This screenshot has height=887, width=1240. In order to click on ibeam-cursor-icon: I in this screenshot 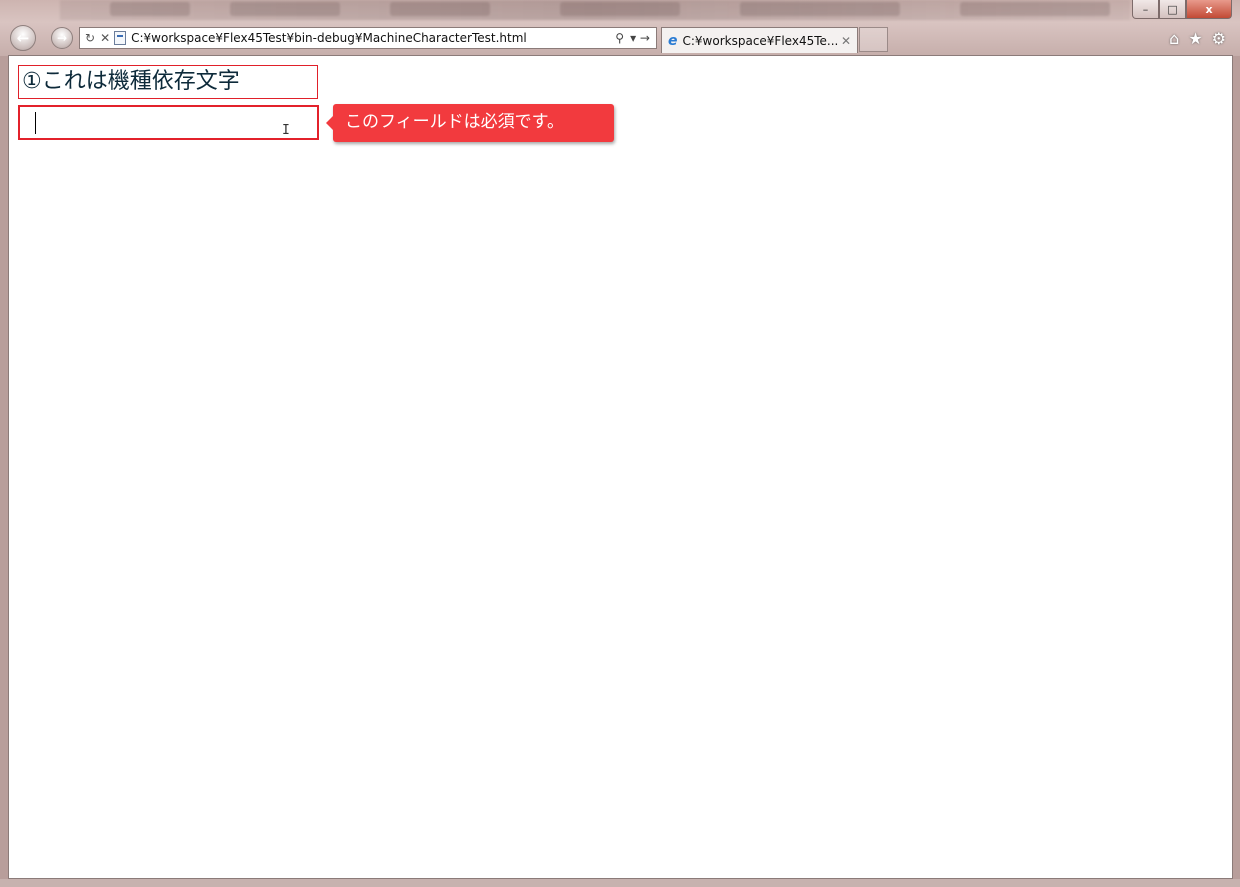, I will do `click(286, 130)`.